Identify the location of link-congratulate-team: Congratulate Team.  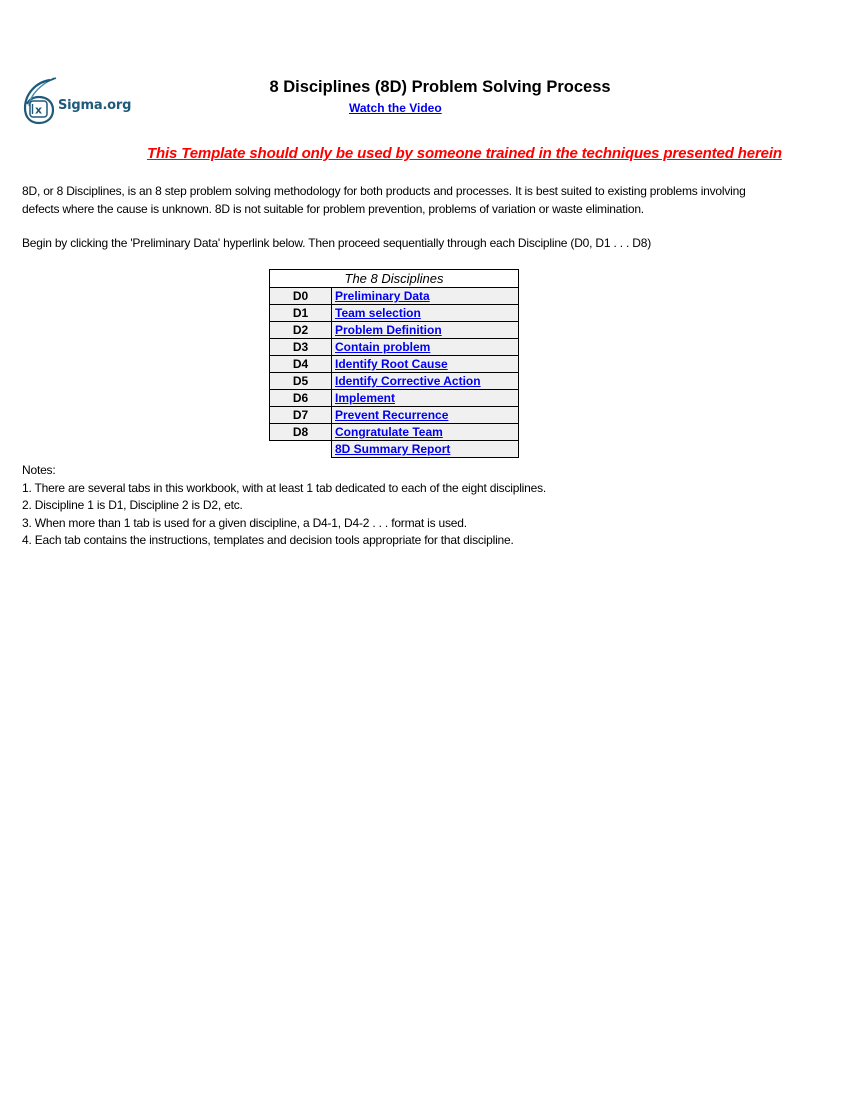
(389, 432).